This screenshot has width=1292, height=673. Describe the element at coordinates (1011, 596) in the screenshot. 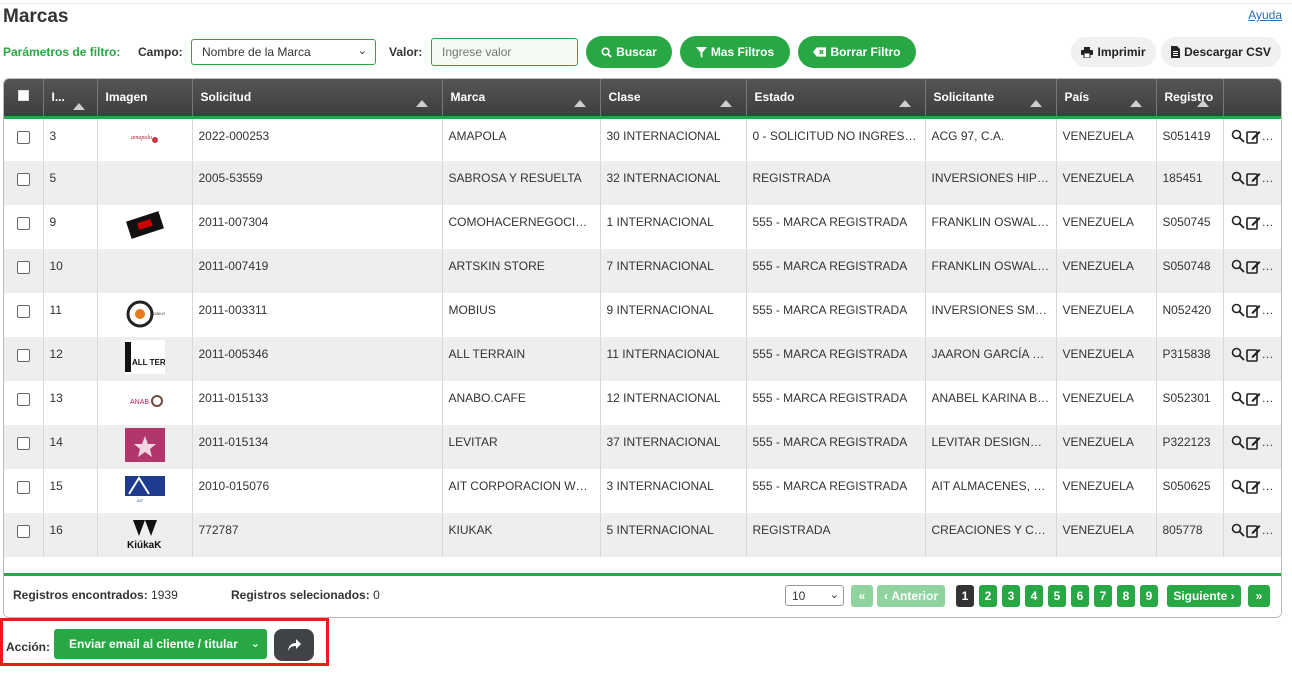

I see `page-button-3: 3` at that location.